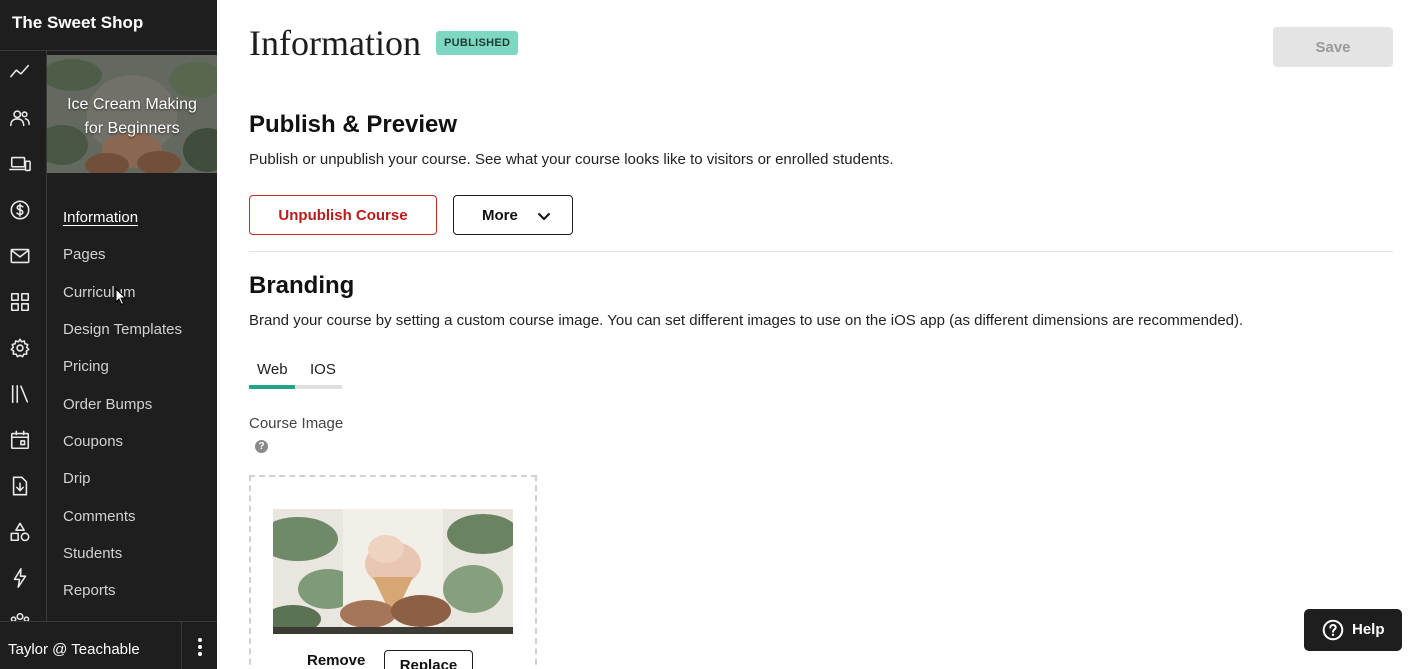  Describe the element at coordinates (132, 114) in the screenshot. I see `course-thumbnail: Ice Cream Making for Beginners` at that location.